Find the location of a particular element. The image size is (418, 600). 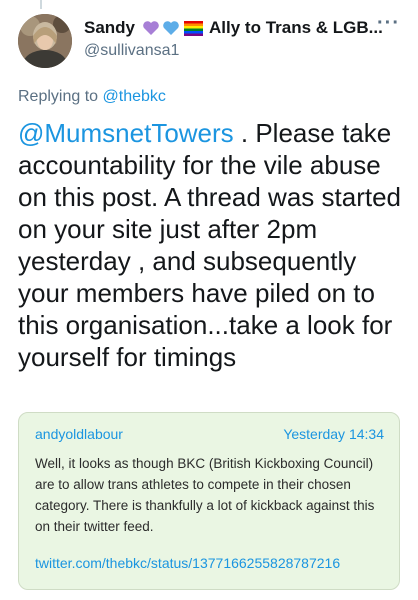

avatar is located at coordinates (45, 41).